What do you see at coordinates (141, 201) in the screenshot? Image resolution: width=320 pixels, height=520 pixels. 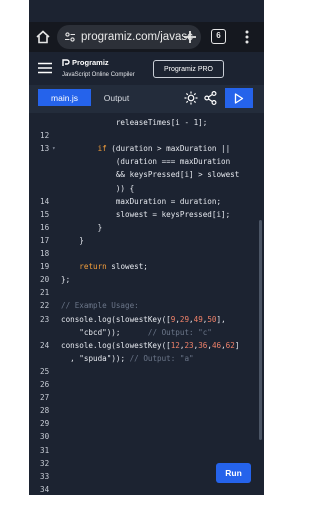 I see `code-token: maxDuration = duration;` at bounding box center [141, 201].